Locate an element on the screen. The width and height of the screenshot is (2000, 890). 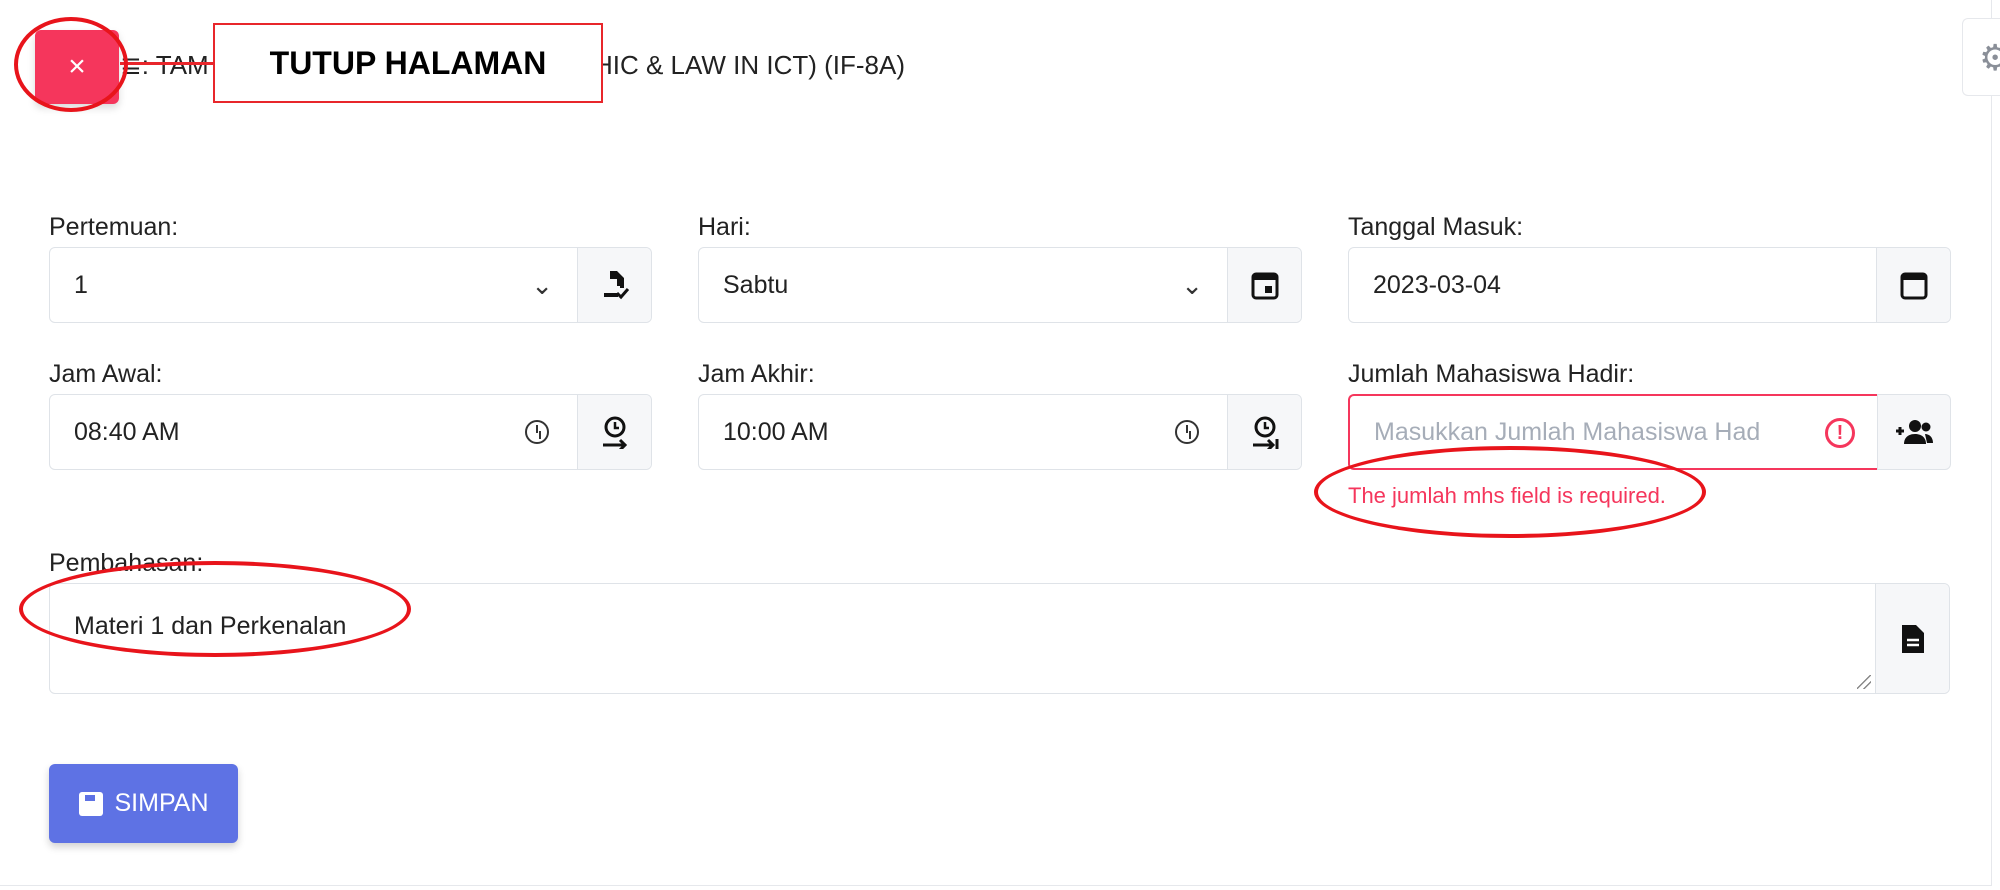
jumlah-mhs-error: The jumlah mhs field is required. is located at coordinates (1507, 495).